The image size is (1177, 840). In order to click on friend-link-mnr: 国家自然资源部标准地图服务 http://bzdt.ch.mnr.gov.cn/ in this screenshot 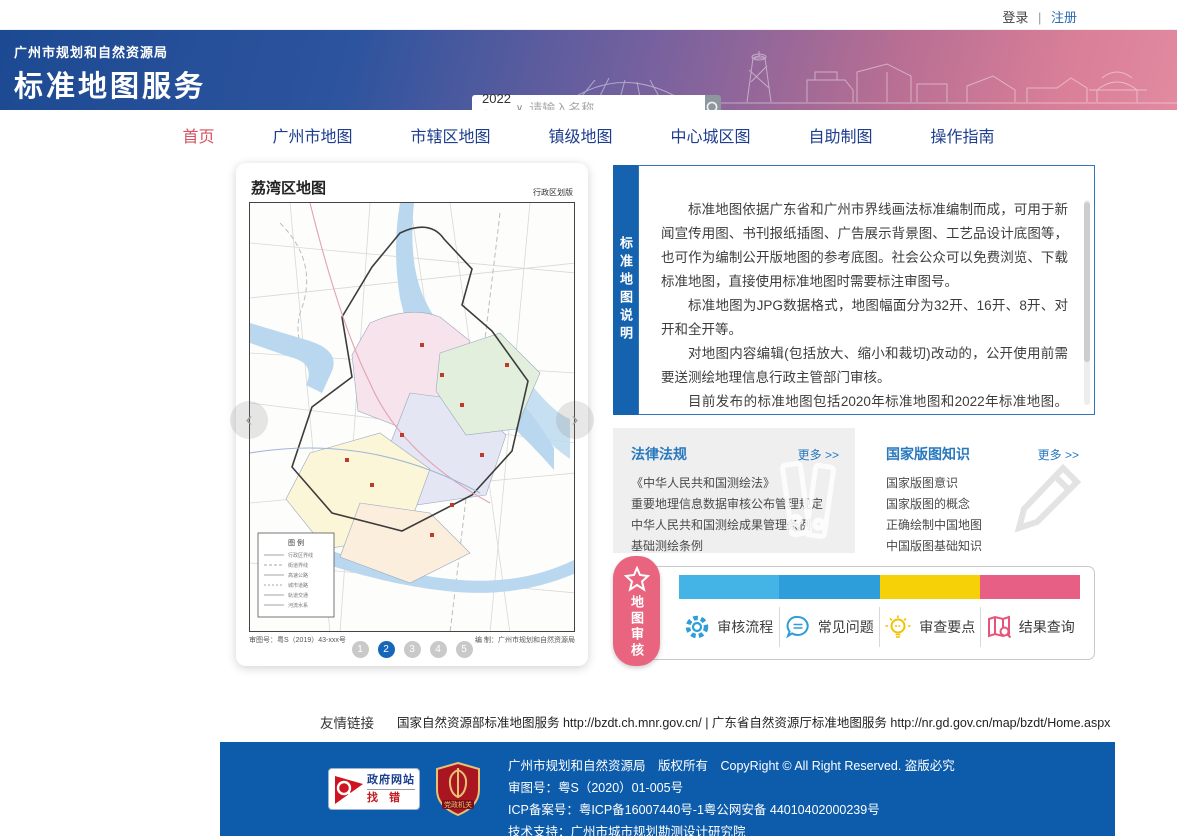, I will do `click(549, 723)`.